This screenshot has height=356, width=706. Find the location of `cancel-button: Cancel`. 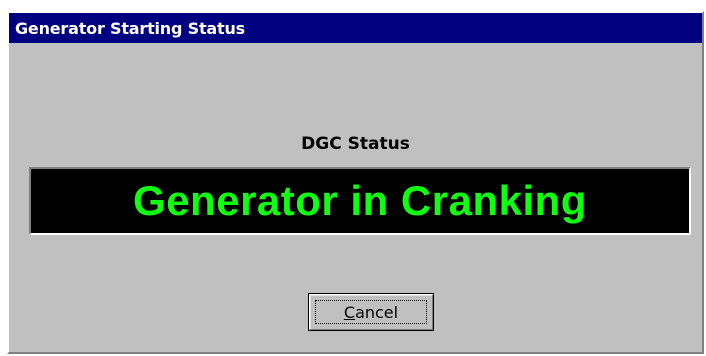

cancel-button: Cancel is located at coordinates (371, 312).